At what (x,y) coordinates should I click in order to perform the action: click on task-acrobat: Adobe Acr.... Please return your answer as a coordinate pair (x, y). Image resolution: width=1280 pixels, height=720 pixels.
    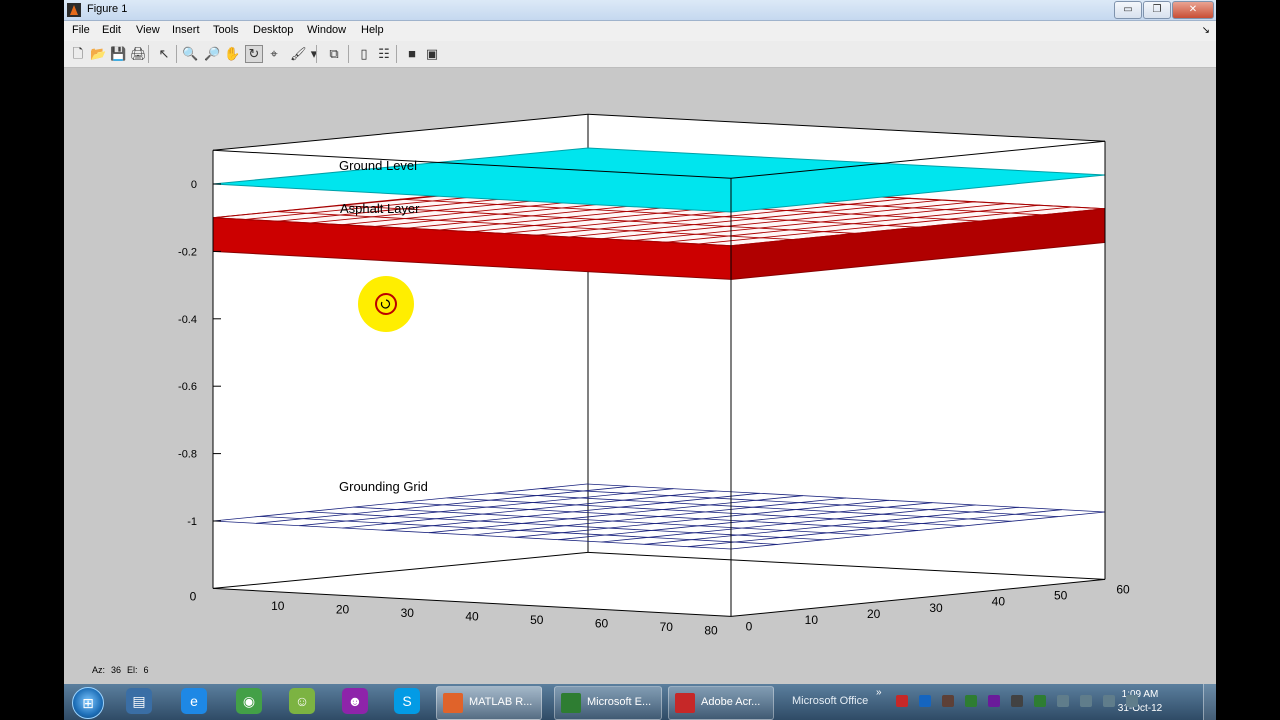
    Looking at the image, I should click on (721, 703).